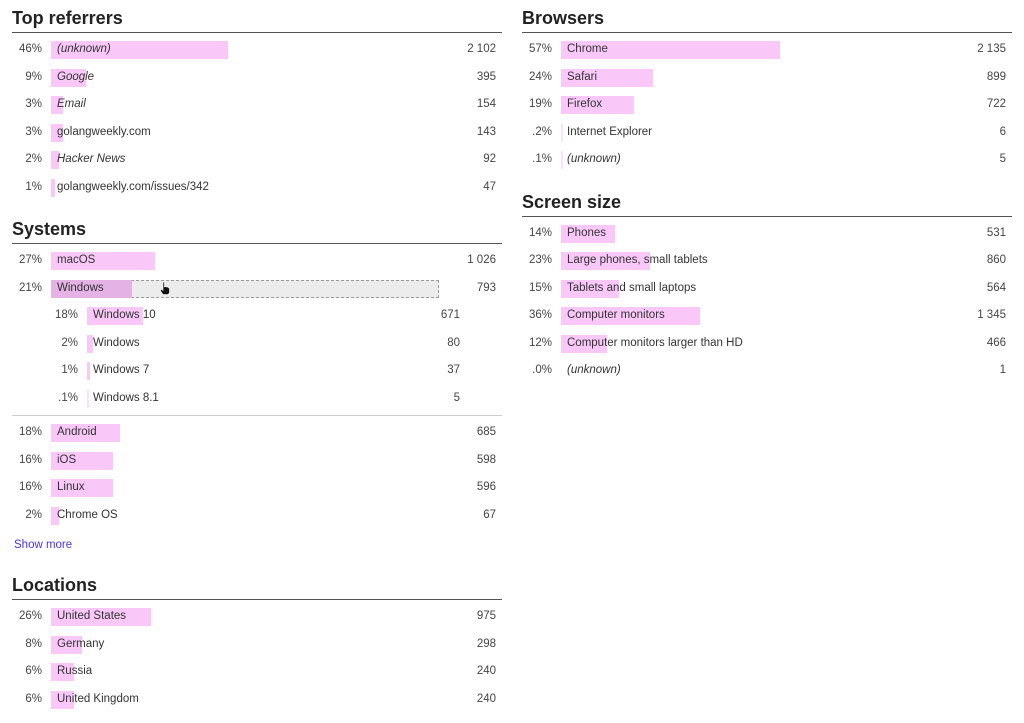  I want to click on table-row: 14% Phones 531, so click(767, 234).